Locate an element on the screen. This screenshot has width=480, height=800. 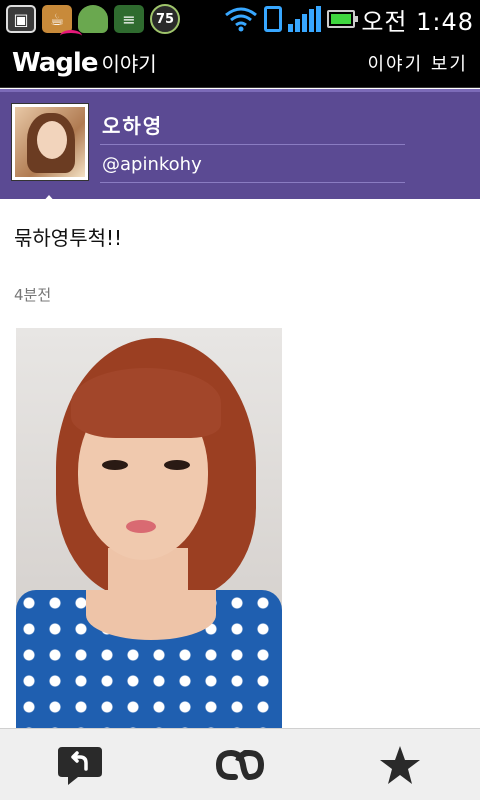
badge-number: 75 is located at coordinates (165, 19).